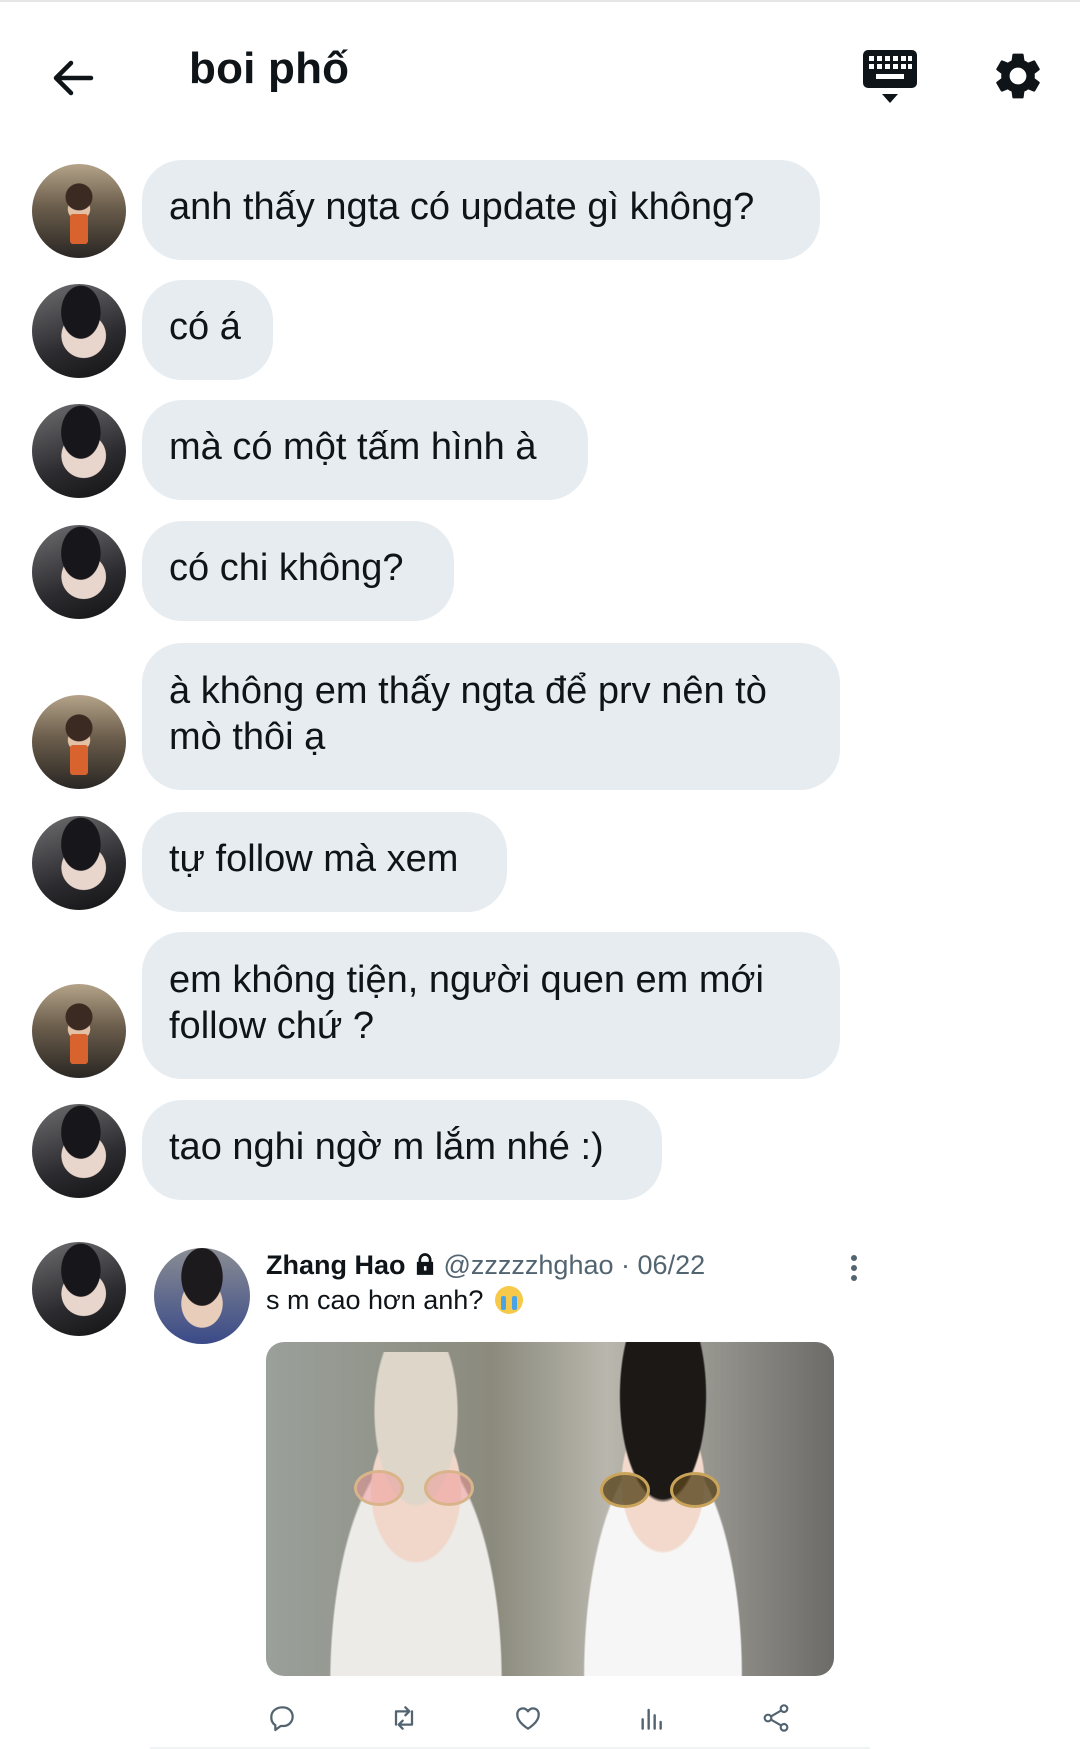 This screenshot has width=1080, height=1749. I want to click on message-row: tao nghi ngờ m lắm nhé :), so click(540, 1150).